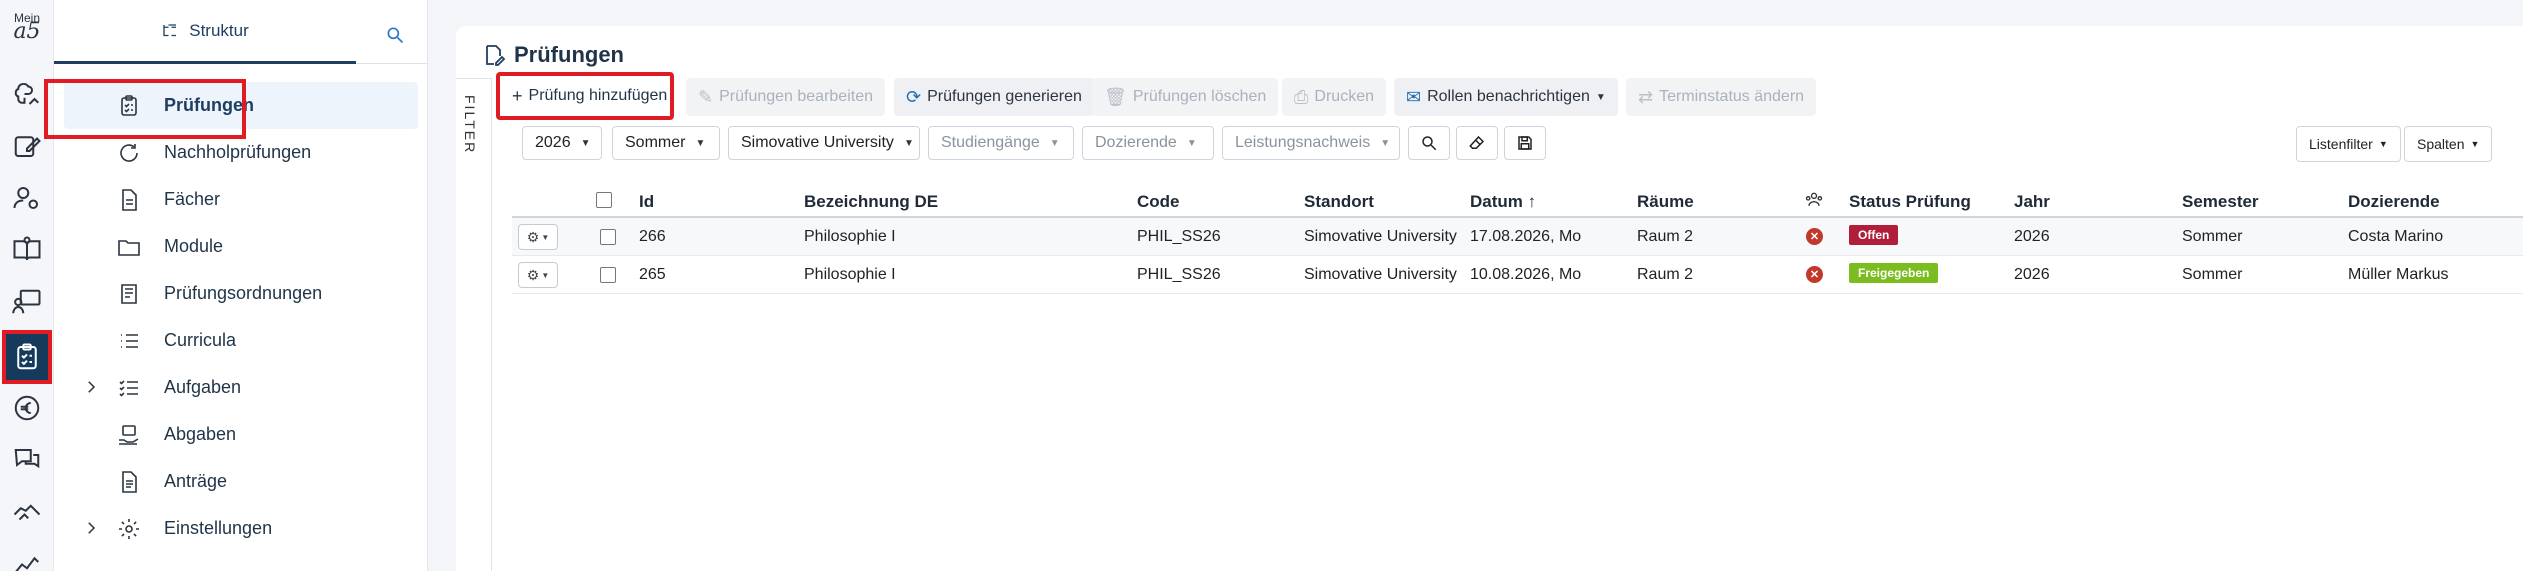 The image size is (2523, 571). I want to click on columns-button: Spalten ▼, so click(2448, 144).